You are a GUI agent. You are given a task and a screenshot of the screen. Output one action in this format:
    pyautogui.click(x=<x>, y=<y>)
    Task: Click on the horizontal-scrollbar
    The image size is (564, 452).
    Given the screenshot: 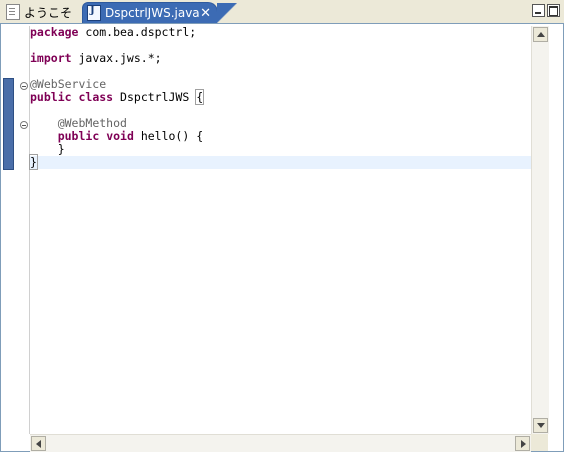 What is the action you would take?
    pyautogui.click(x=280, y=443)
    